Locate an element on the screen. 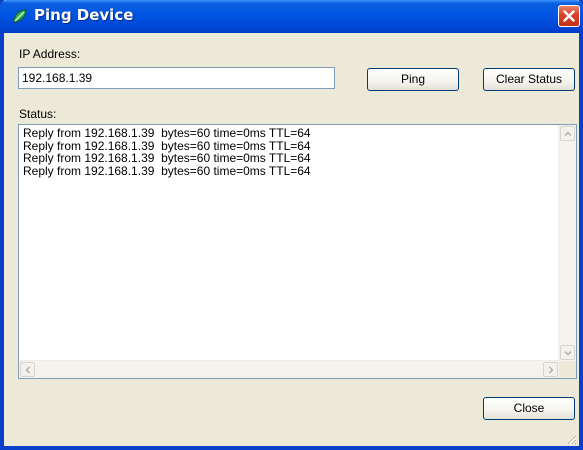 The image size is (583, 450). ip-address-label: IP Address: is located at coordinates (50, 54).